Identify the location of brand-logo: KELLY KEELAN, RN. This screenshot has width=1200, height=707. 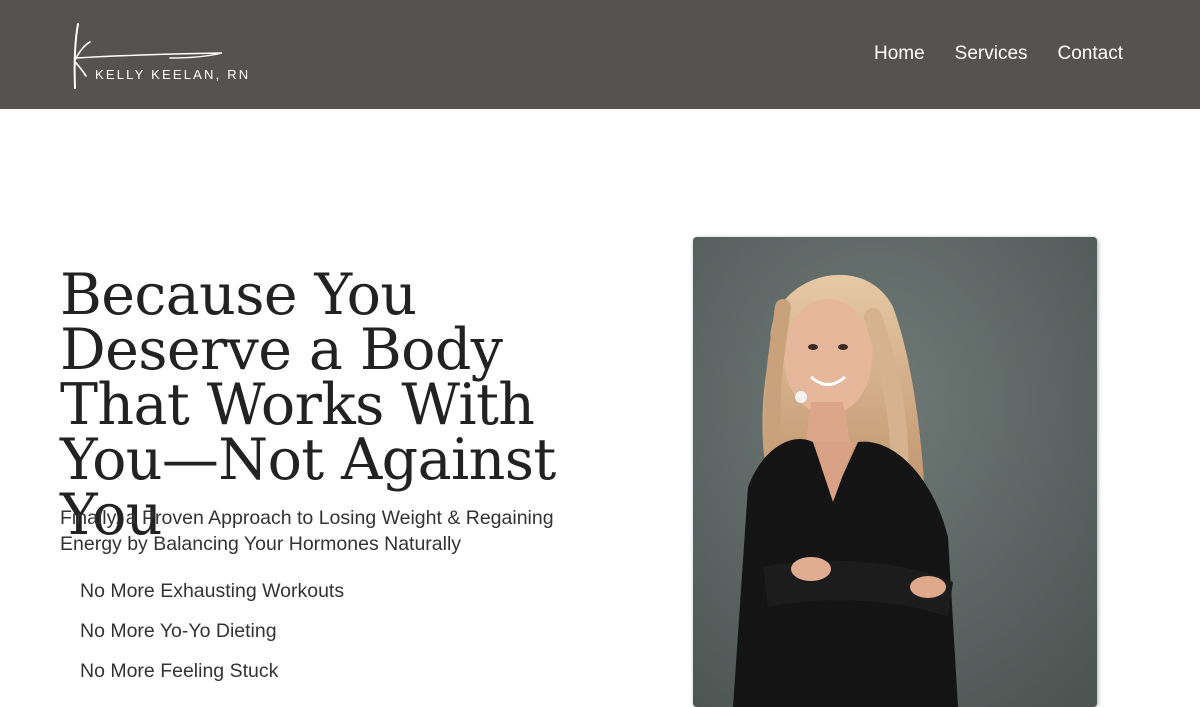
(170, 56).